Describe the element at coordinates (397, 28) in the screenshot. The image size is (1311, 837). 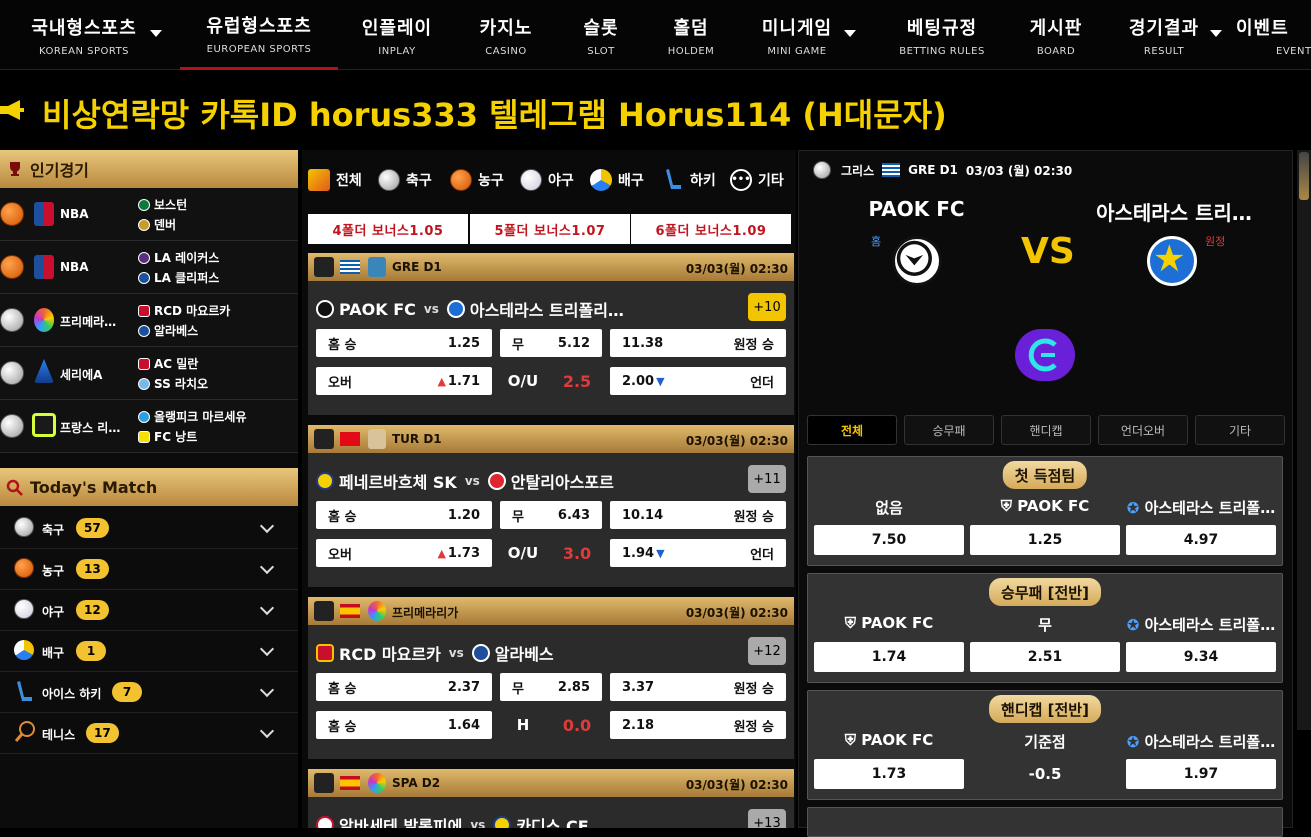
I see `nav-label: 인플레이` at that location.